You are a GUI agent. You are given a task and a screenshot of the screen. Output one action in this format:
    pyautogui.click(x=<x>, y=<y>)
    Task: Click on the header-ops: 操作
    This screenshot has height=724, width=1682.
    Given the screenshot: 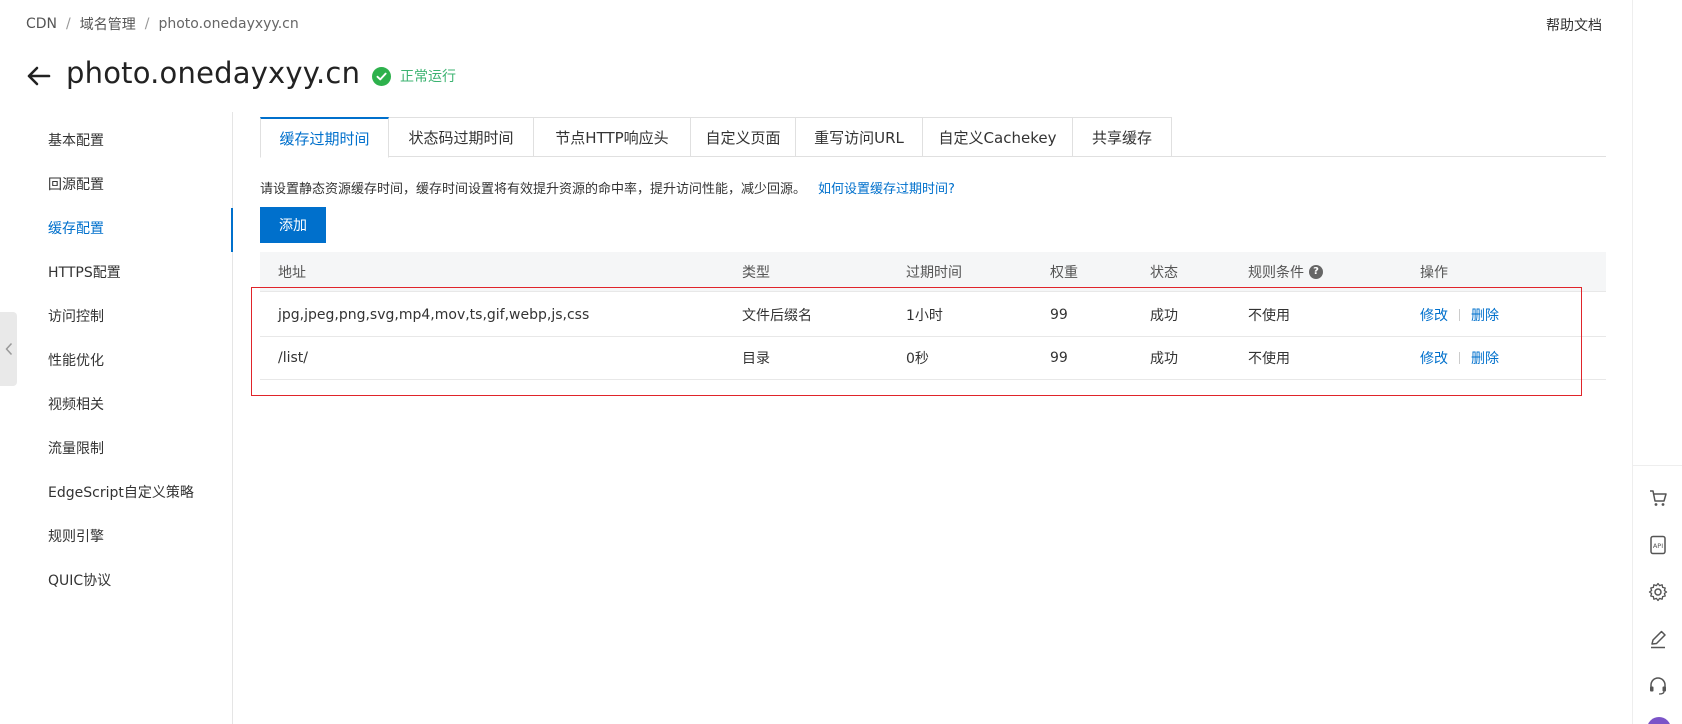 What is the action you would take?
    pyautogui.click(x=1434, y=272)
    